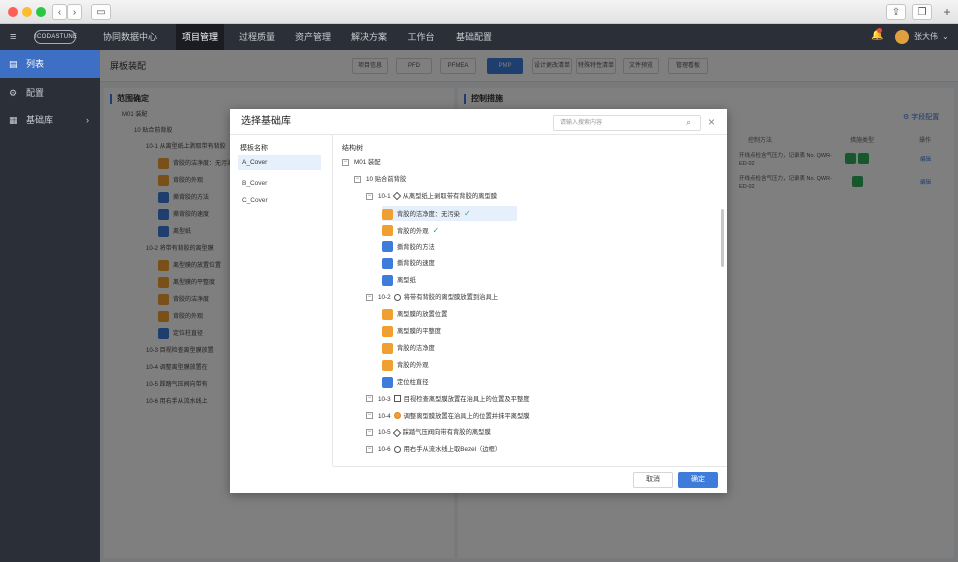  What do you see at coordinates (313, 37) in the screenshot?
I see `nav-item-assets: 资产管理` at bounding box center [313, 37].